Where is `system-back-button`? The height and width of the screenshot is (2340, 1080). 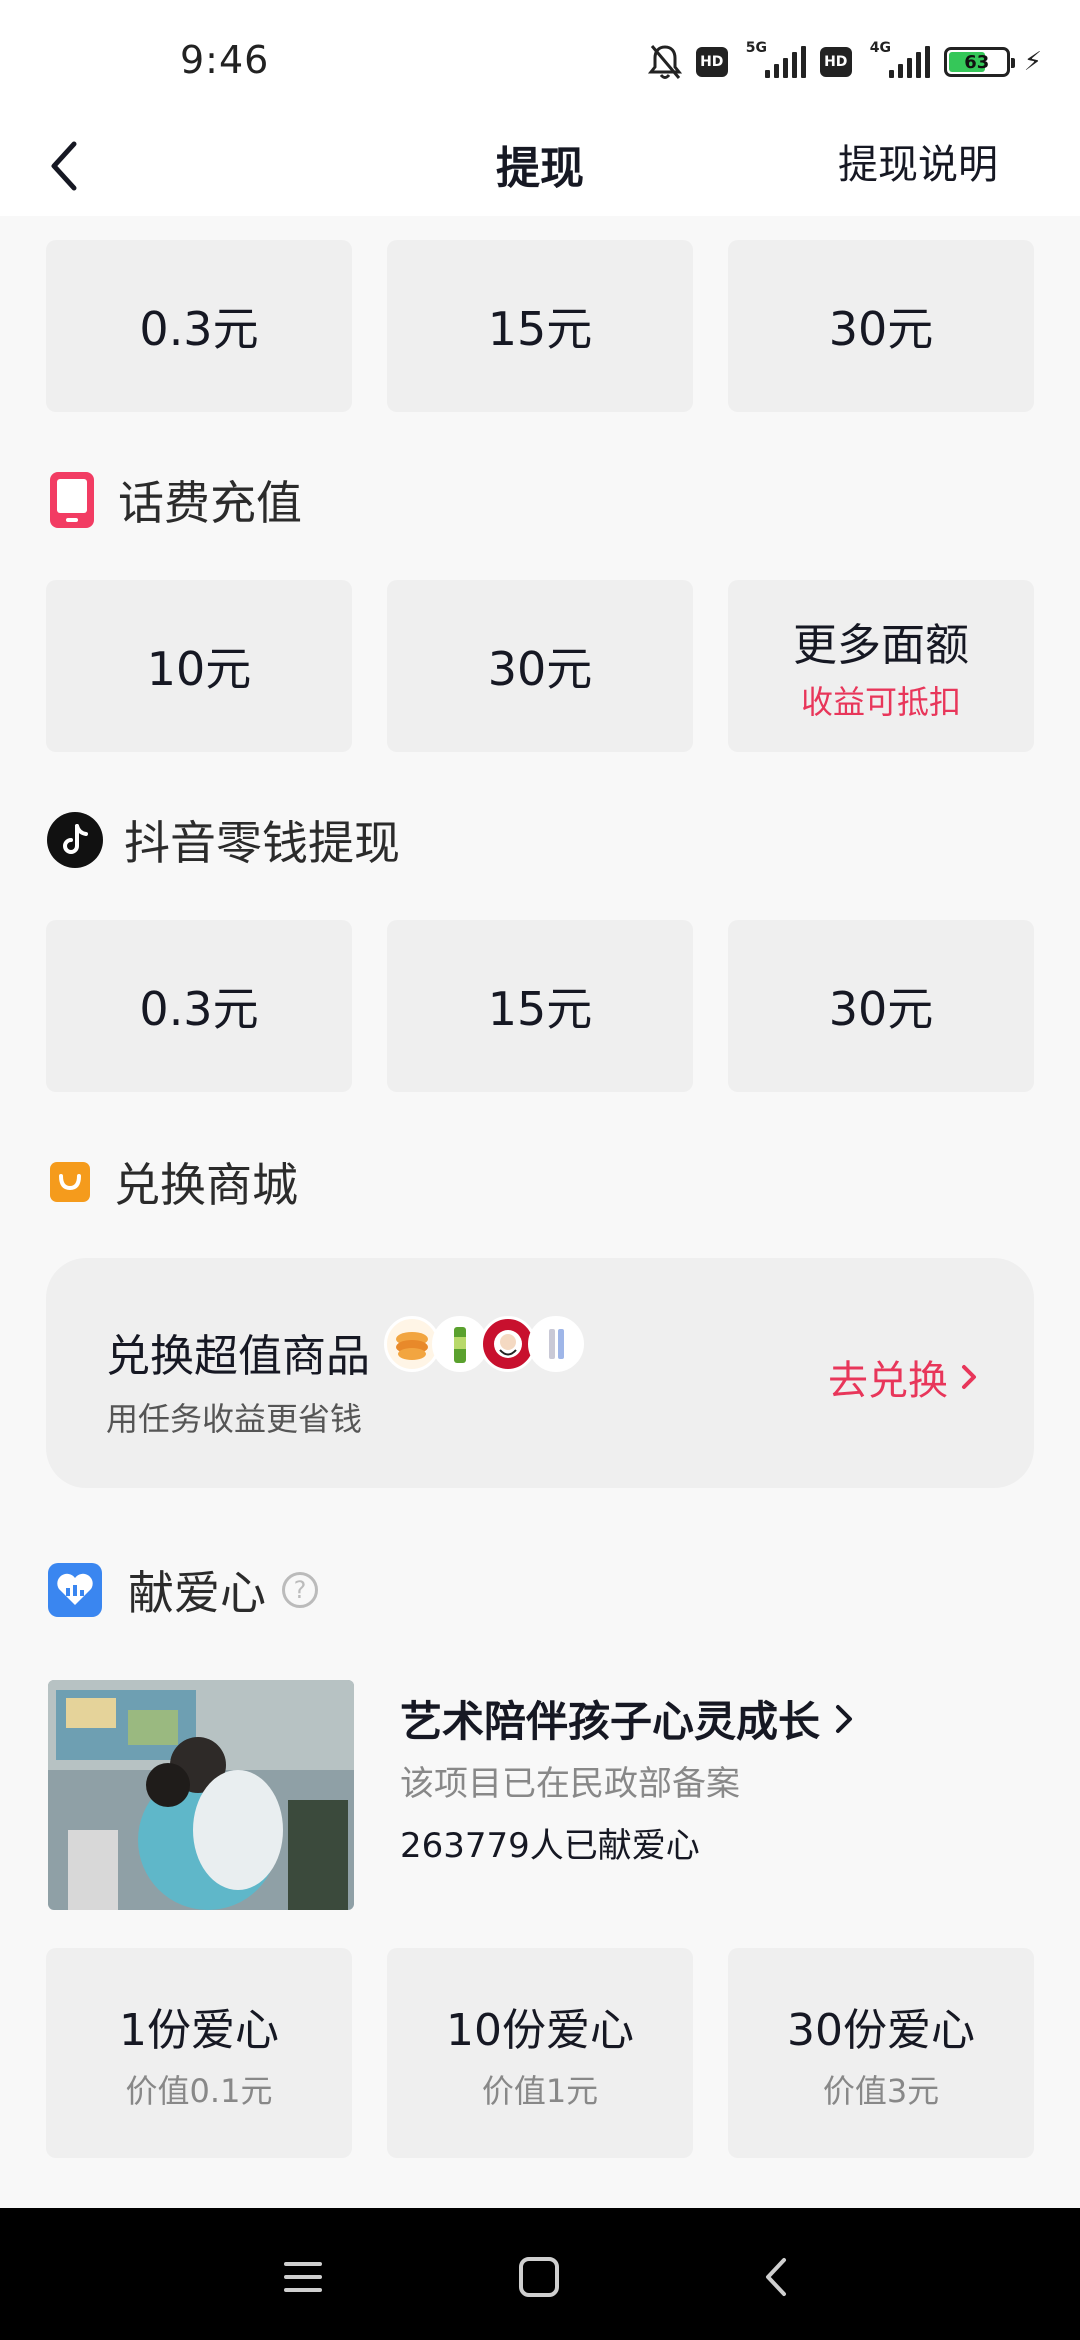 system-back-button is located at coordinates (777, 2277).